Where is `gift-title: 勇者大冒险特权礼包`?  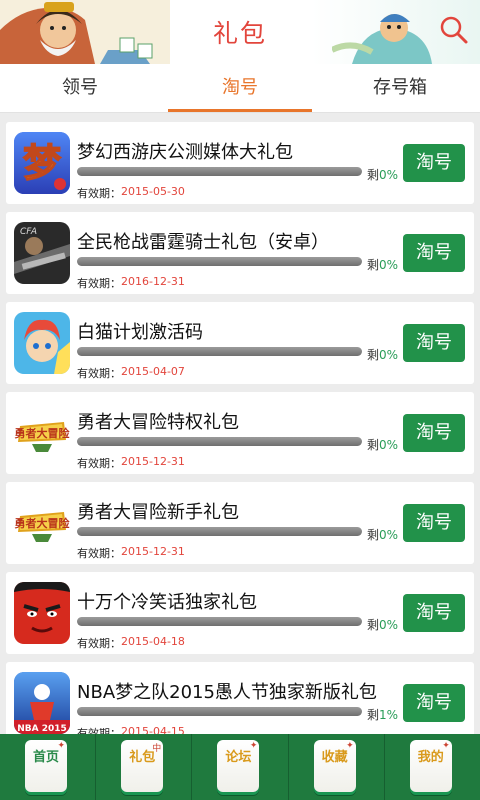
gift-title: 勇者大冒险特权礼包 is located at coordinates (158, 422).